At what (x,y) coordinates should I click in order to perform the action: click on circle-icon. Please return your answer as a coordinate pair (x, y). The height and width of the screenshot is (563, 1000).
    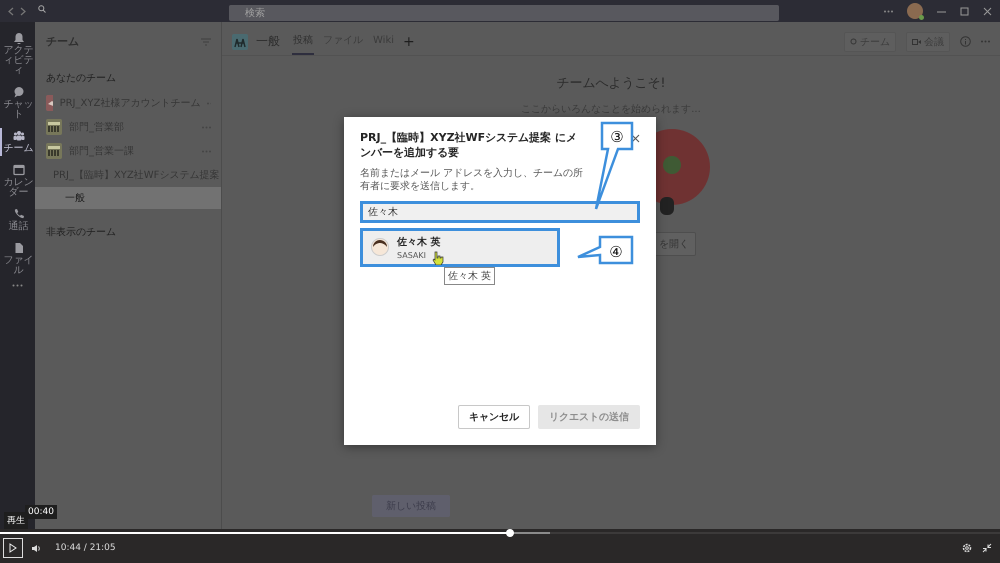
    Looking at the image, I should click on (853, 41).